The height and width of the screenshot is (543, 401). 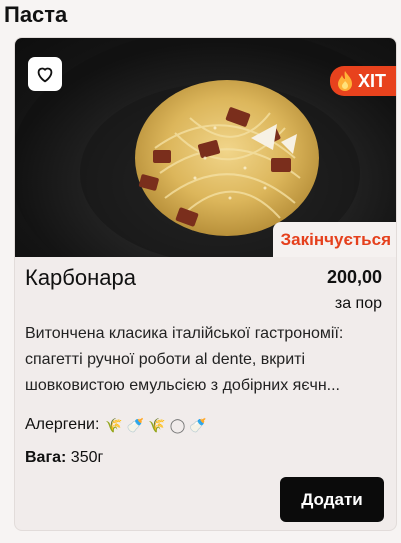 What do you see at coordinates (87, 457) in the screenshot?
I see `weight-value: 350г` at bounding box center [87, 457].